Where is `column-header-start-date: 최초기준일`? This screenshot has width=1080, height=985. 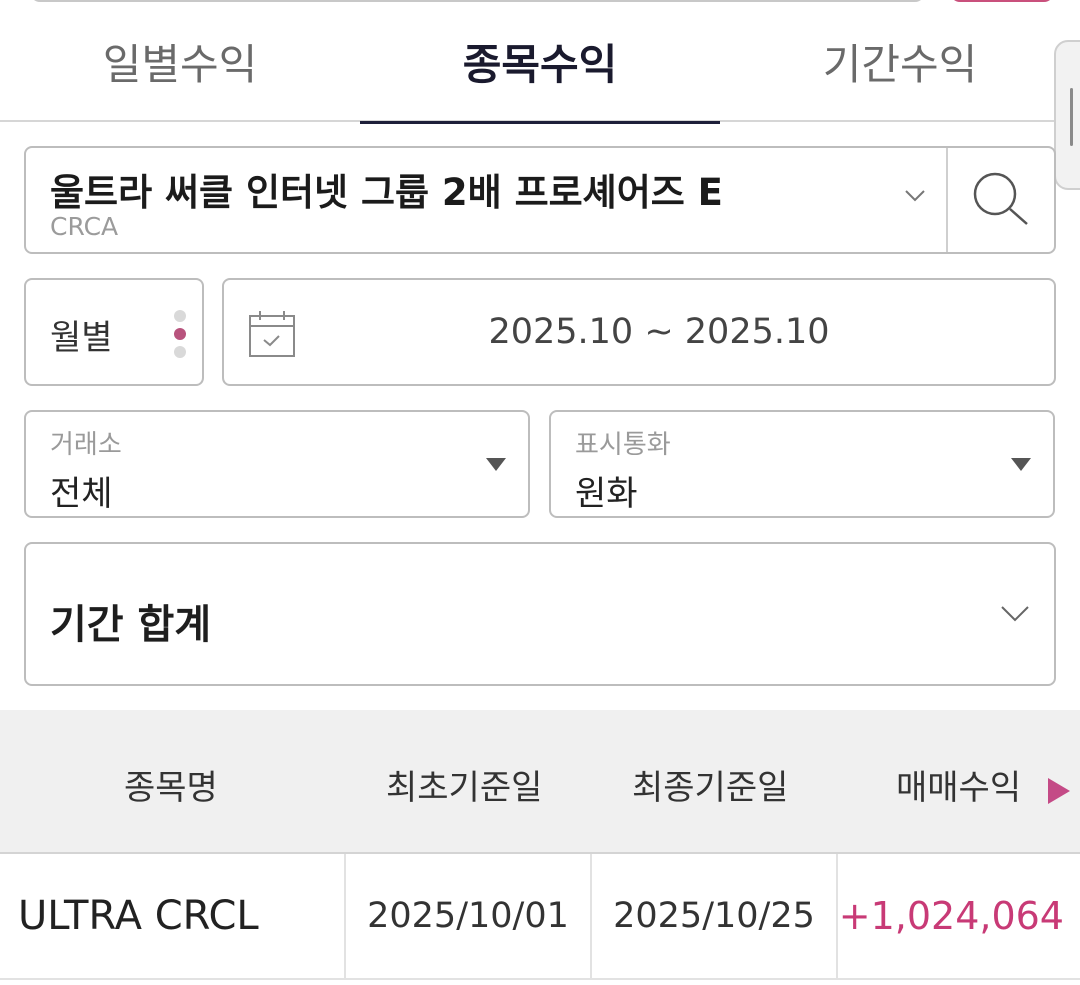
column-header-start-date: 최초기준일 is located at coordinates (464, 788).